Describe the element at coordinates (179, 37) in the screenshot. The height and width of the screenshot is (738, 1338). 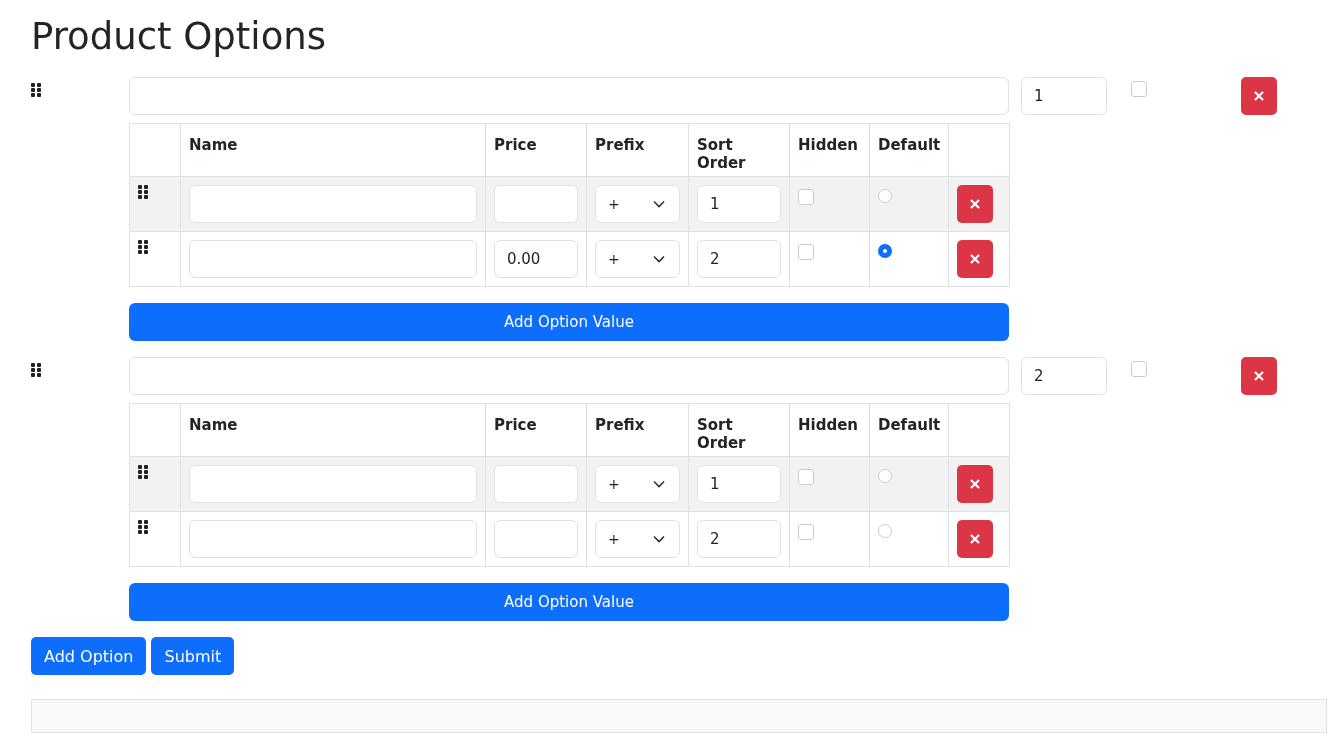
I see `page-title: Product Options` at that location.